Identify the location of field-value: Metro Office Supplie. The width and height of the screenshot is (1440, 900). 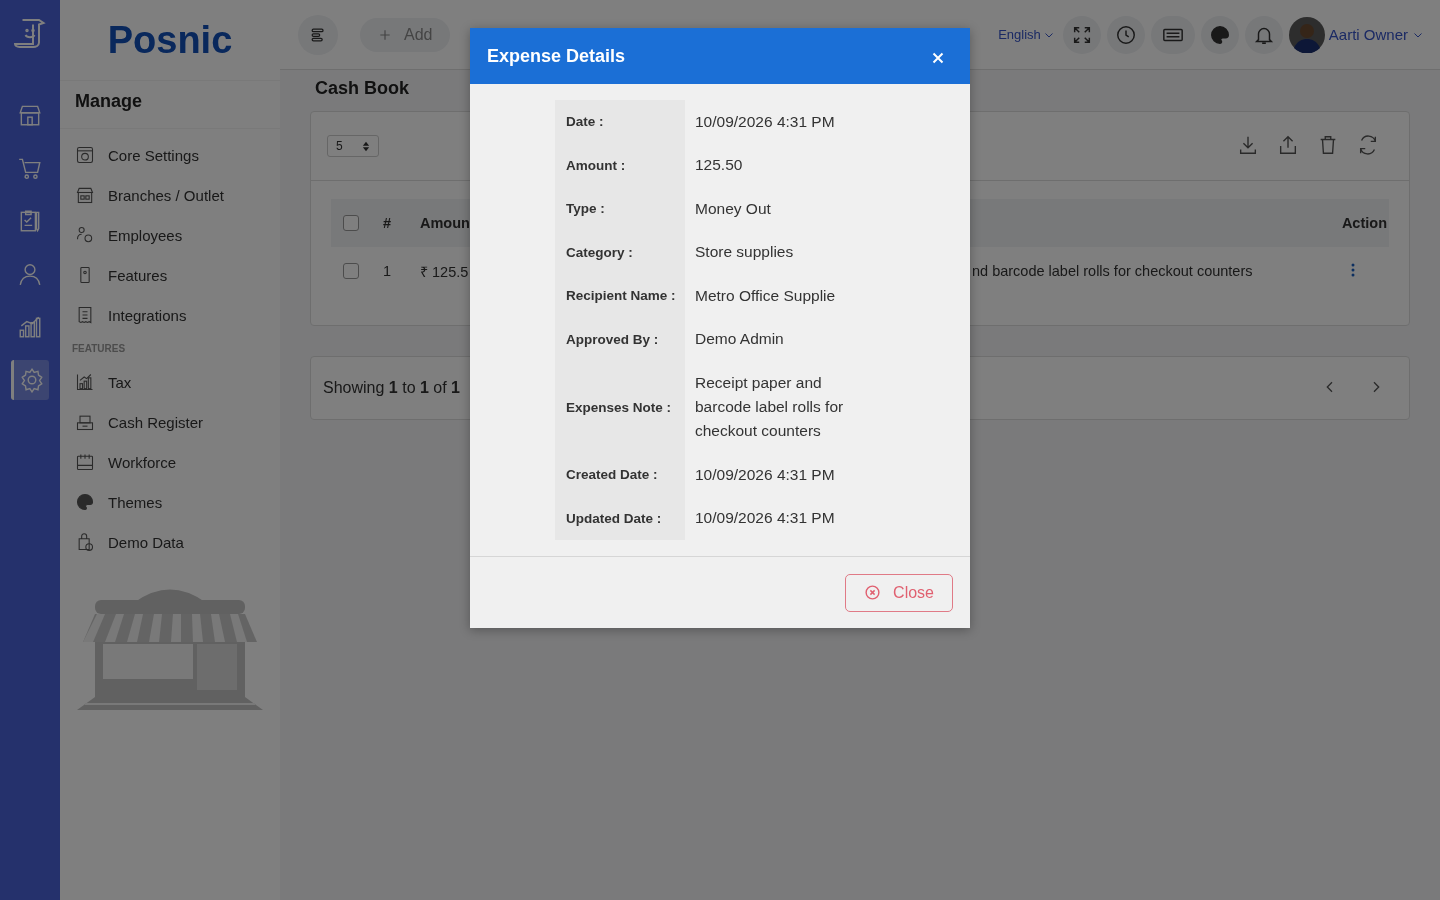
(765, 295).